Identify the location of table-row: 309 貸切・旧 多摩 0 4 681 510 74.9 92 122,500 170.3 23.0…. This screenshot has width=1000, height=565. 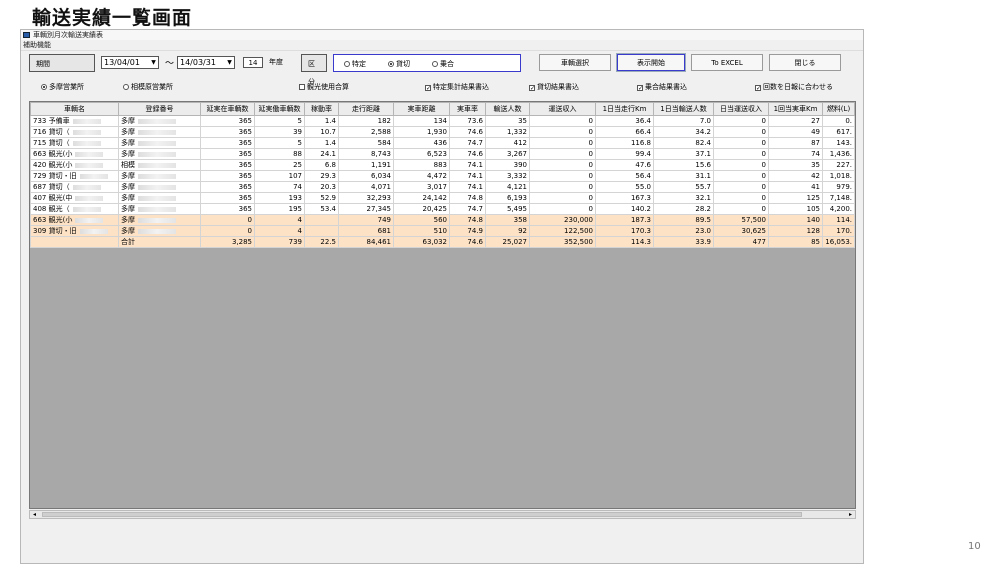
(442, 231).